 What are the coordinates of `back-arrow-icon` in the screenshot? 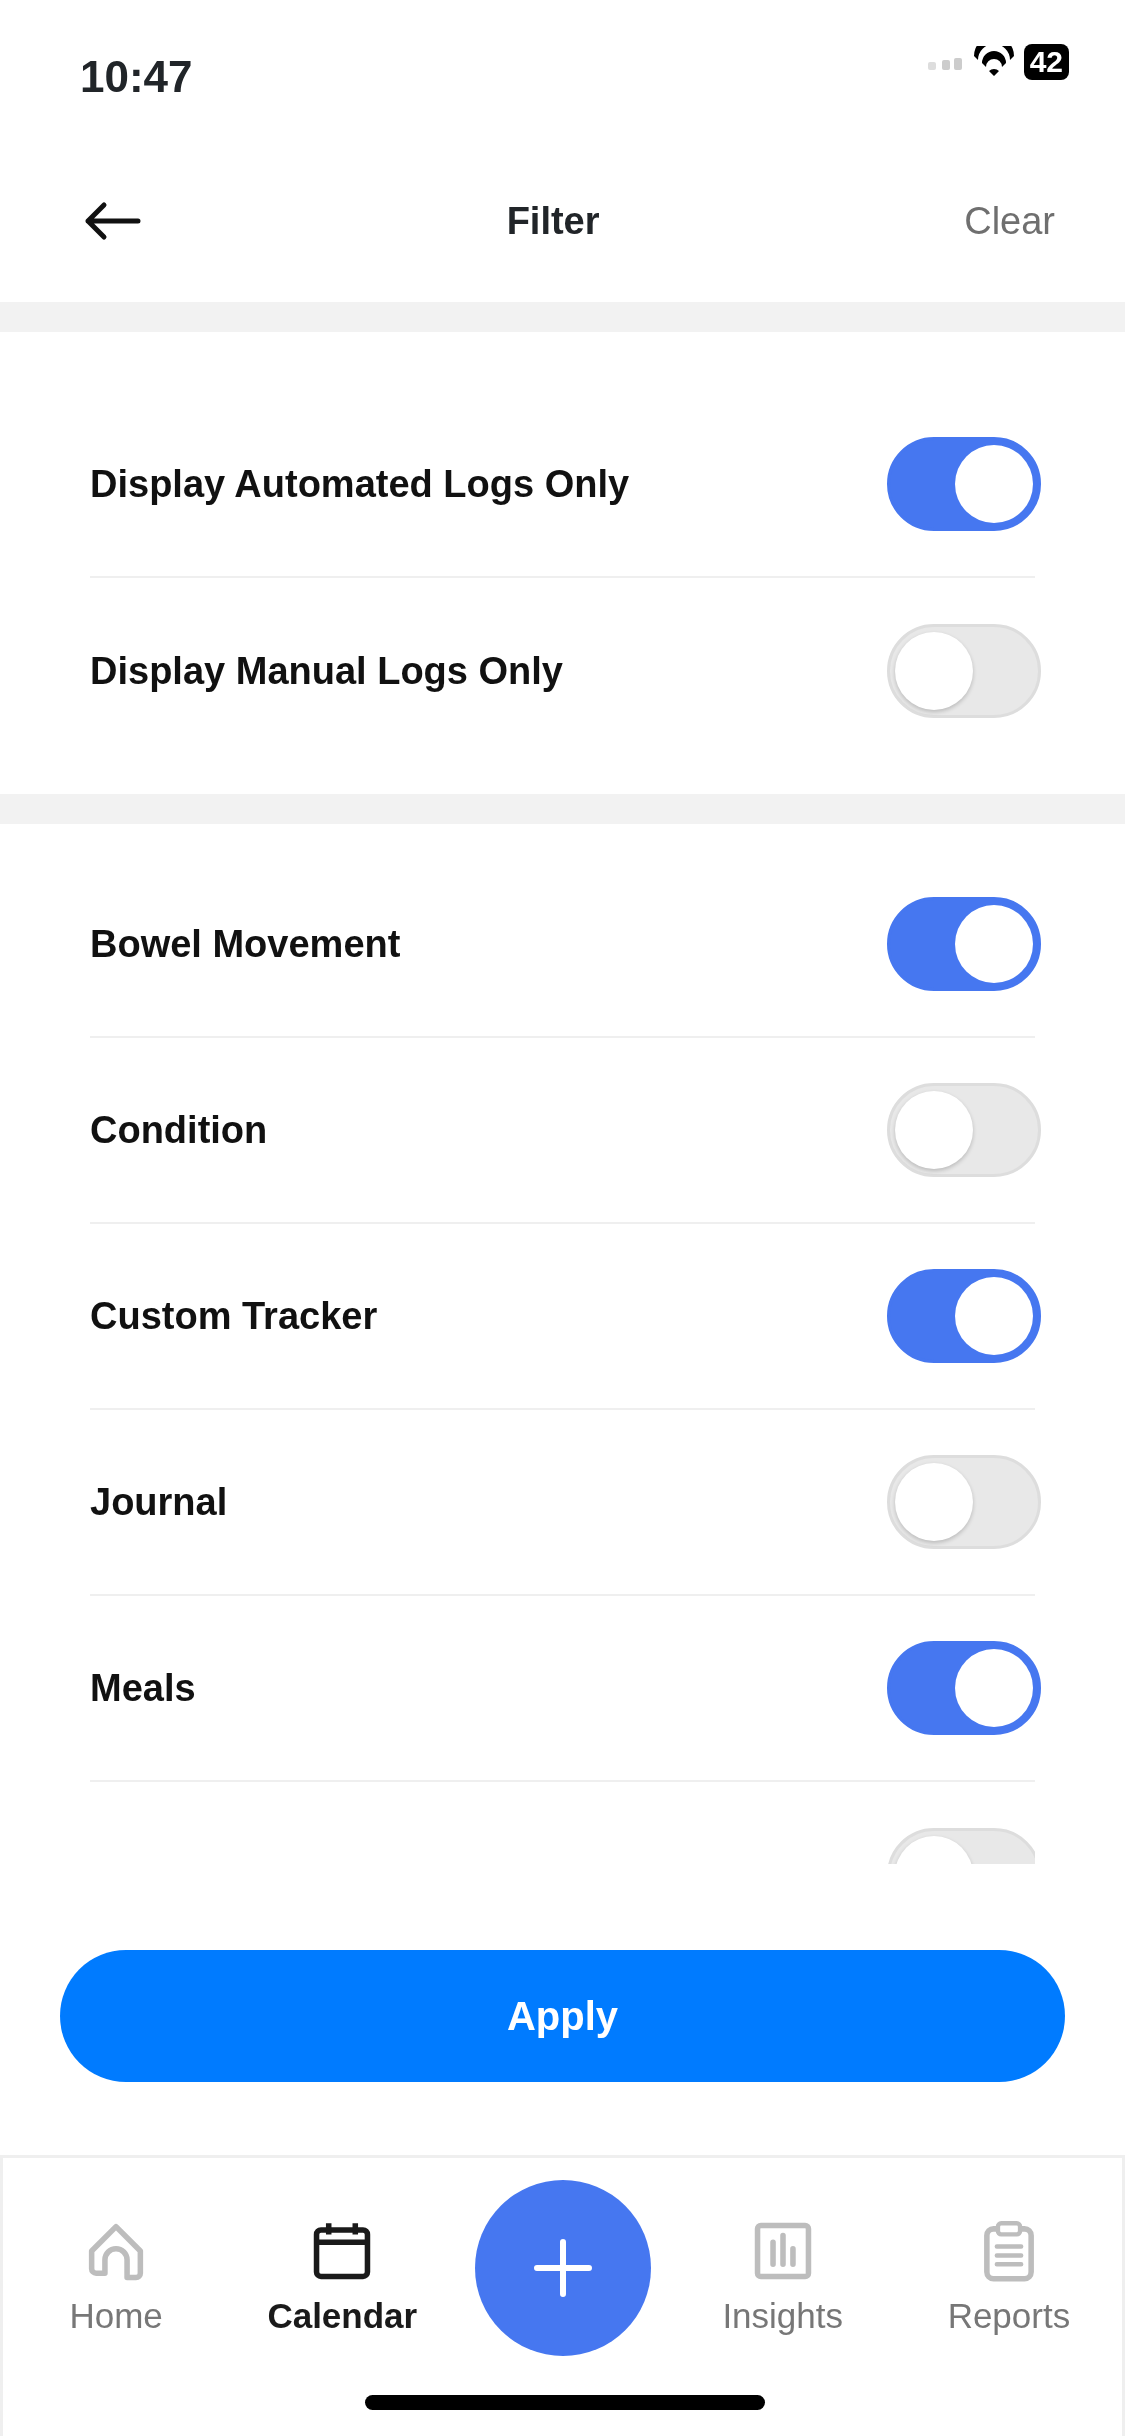 It's located at (113, 221).